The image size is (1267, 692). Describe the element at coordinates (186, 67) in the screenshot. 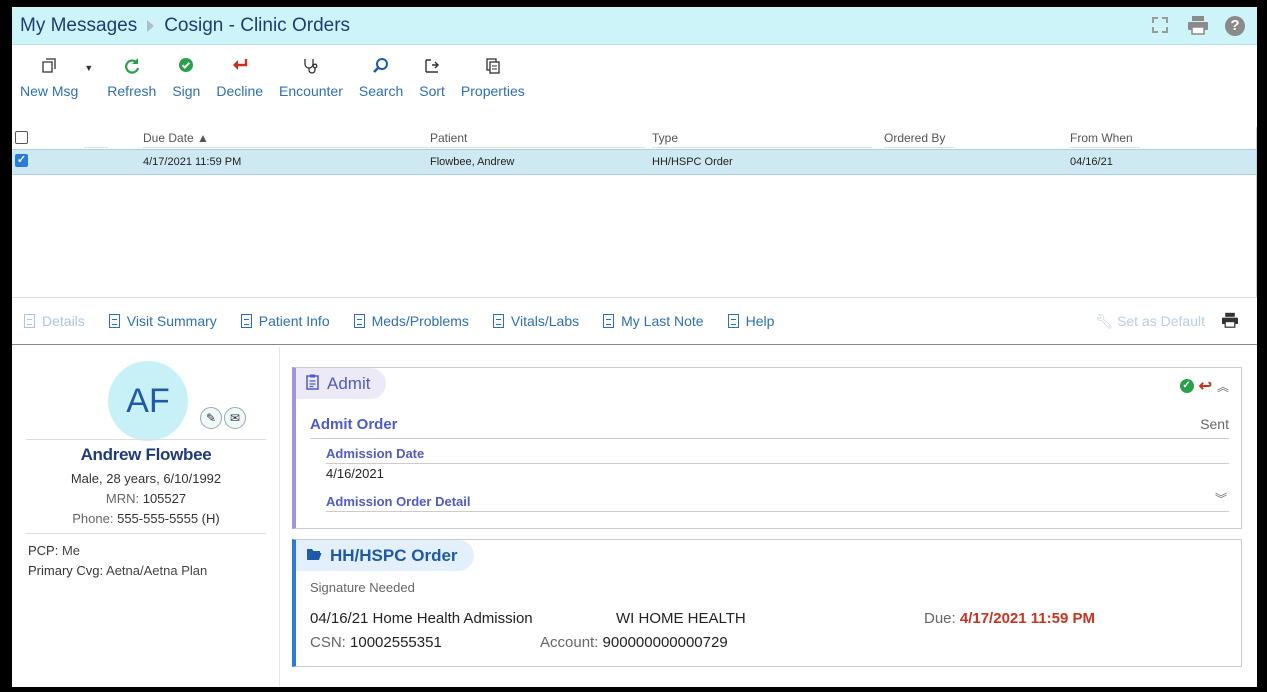

I see `sign-check-icon` at that location.